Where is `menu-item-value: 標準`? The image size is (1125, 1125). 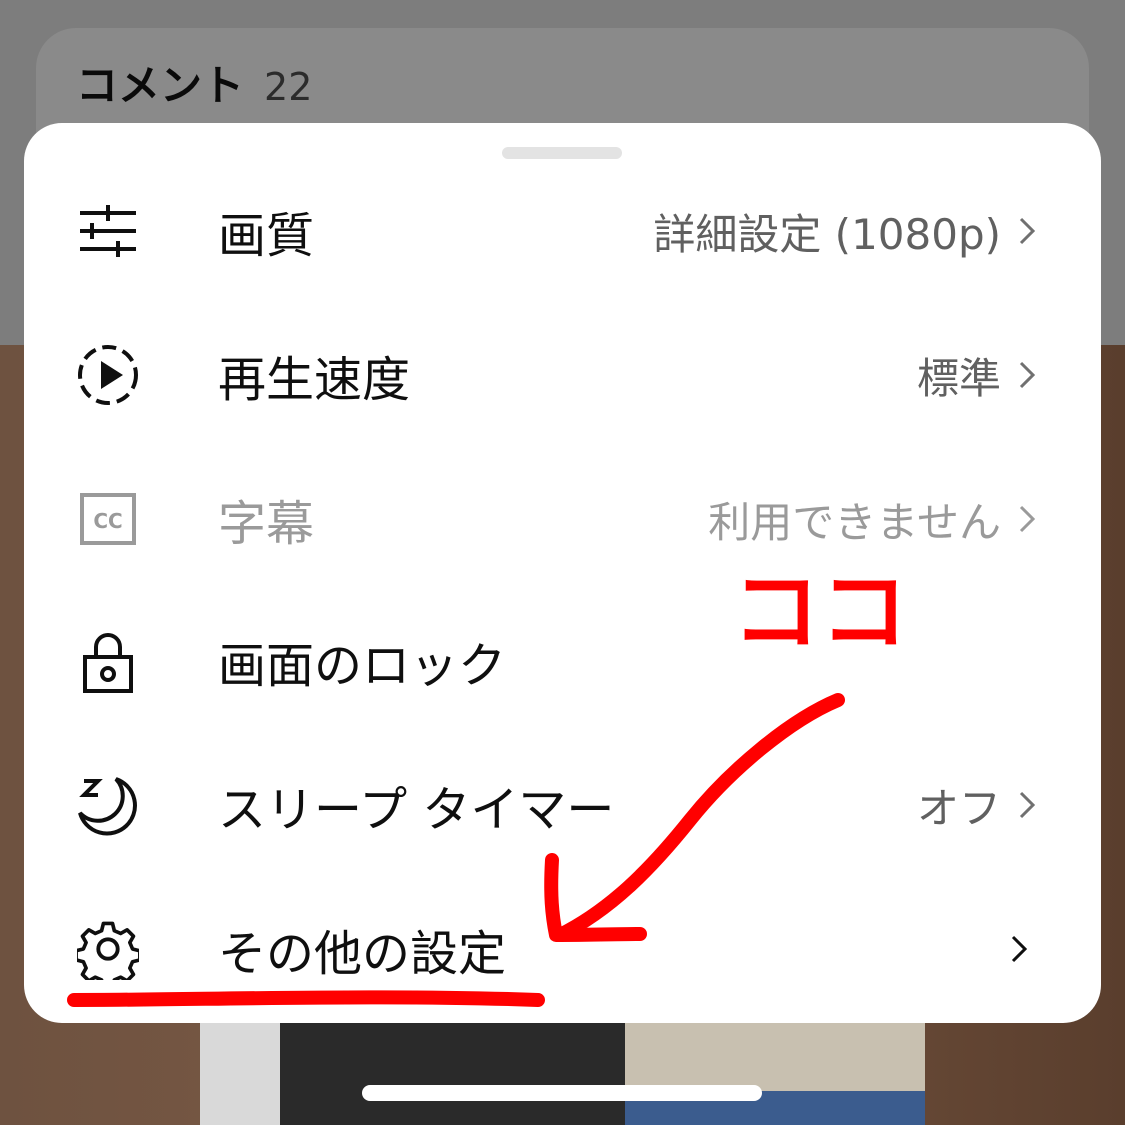
menu-item-value: 標準 is located at coordinates (958, 378).